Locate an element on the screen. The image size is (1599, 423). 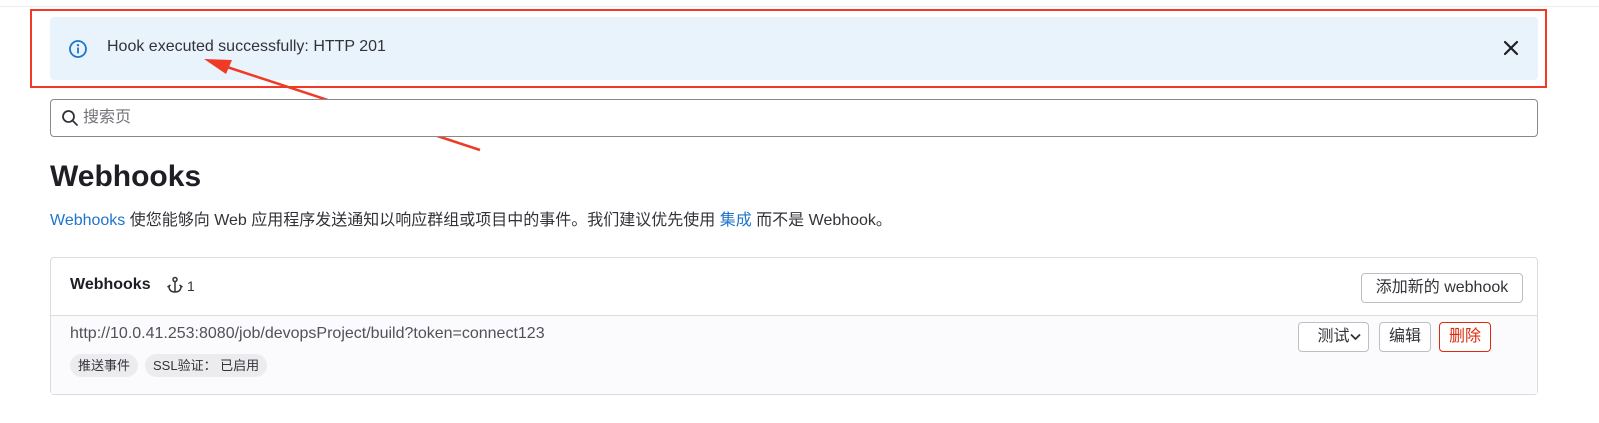
chevron-down-icon is located at coordinates (1355, 337).